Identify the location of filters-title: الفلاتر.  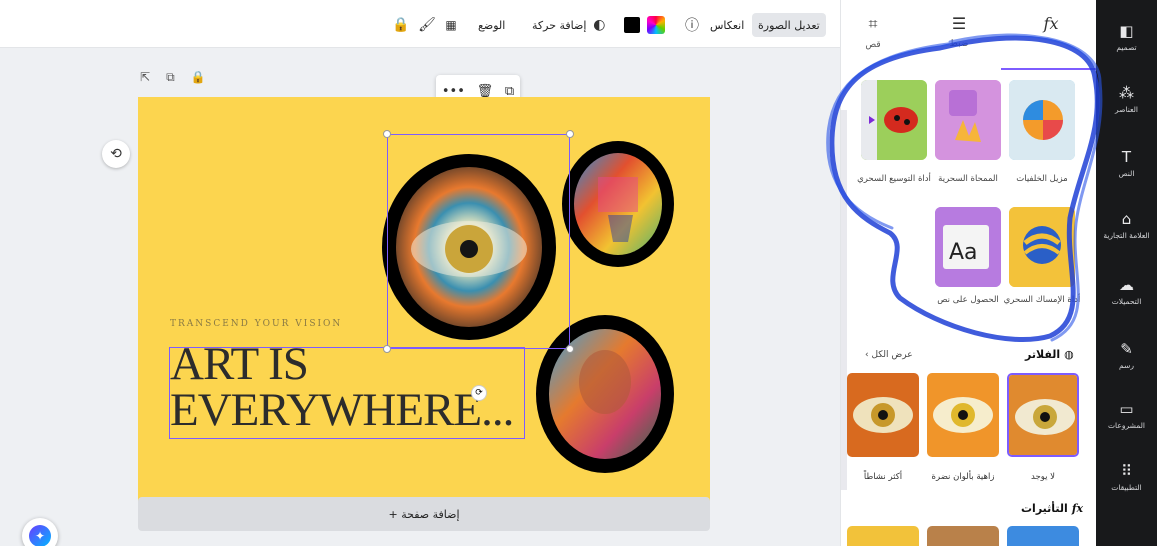
(1043, 354).